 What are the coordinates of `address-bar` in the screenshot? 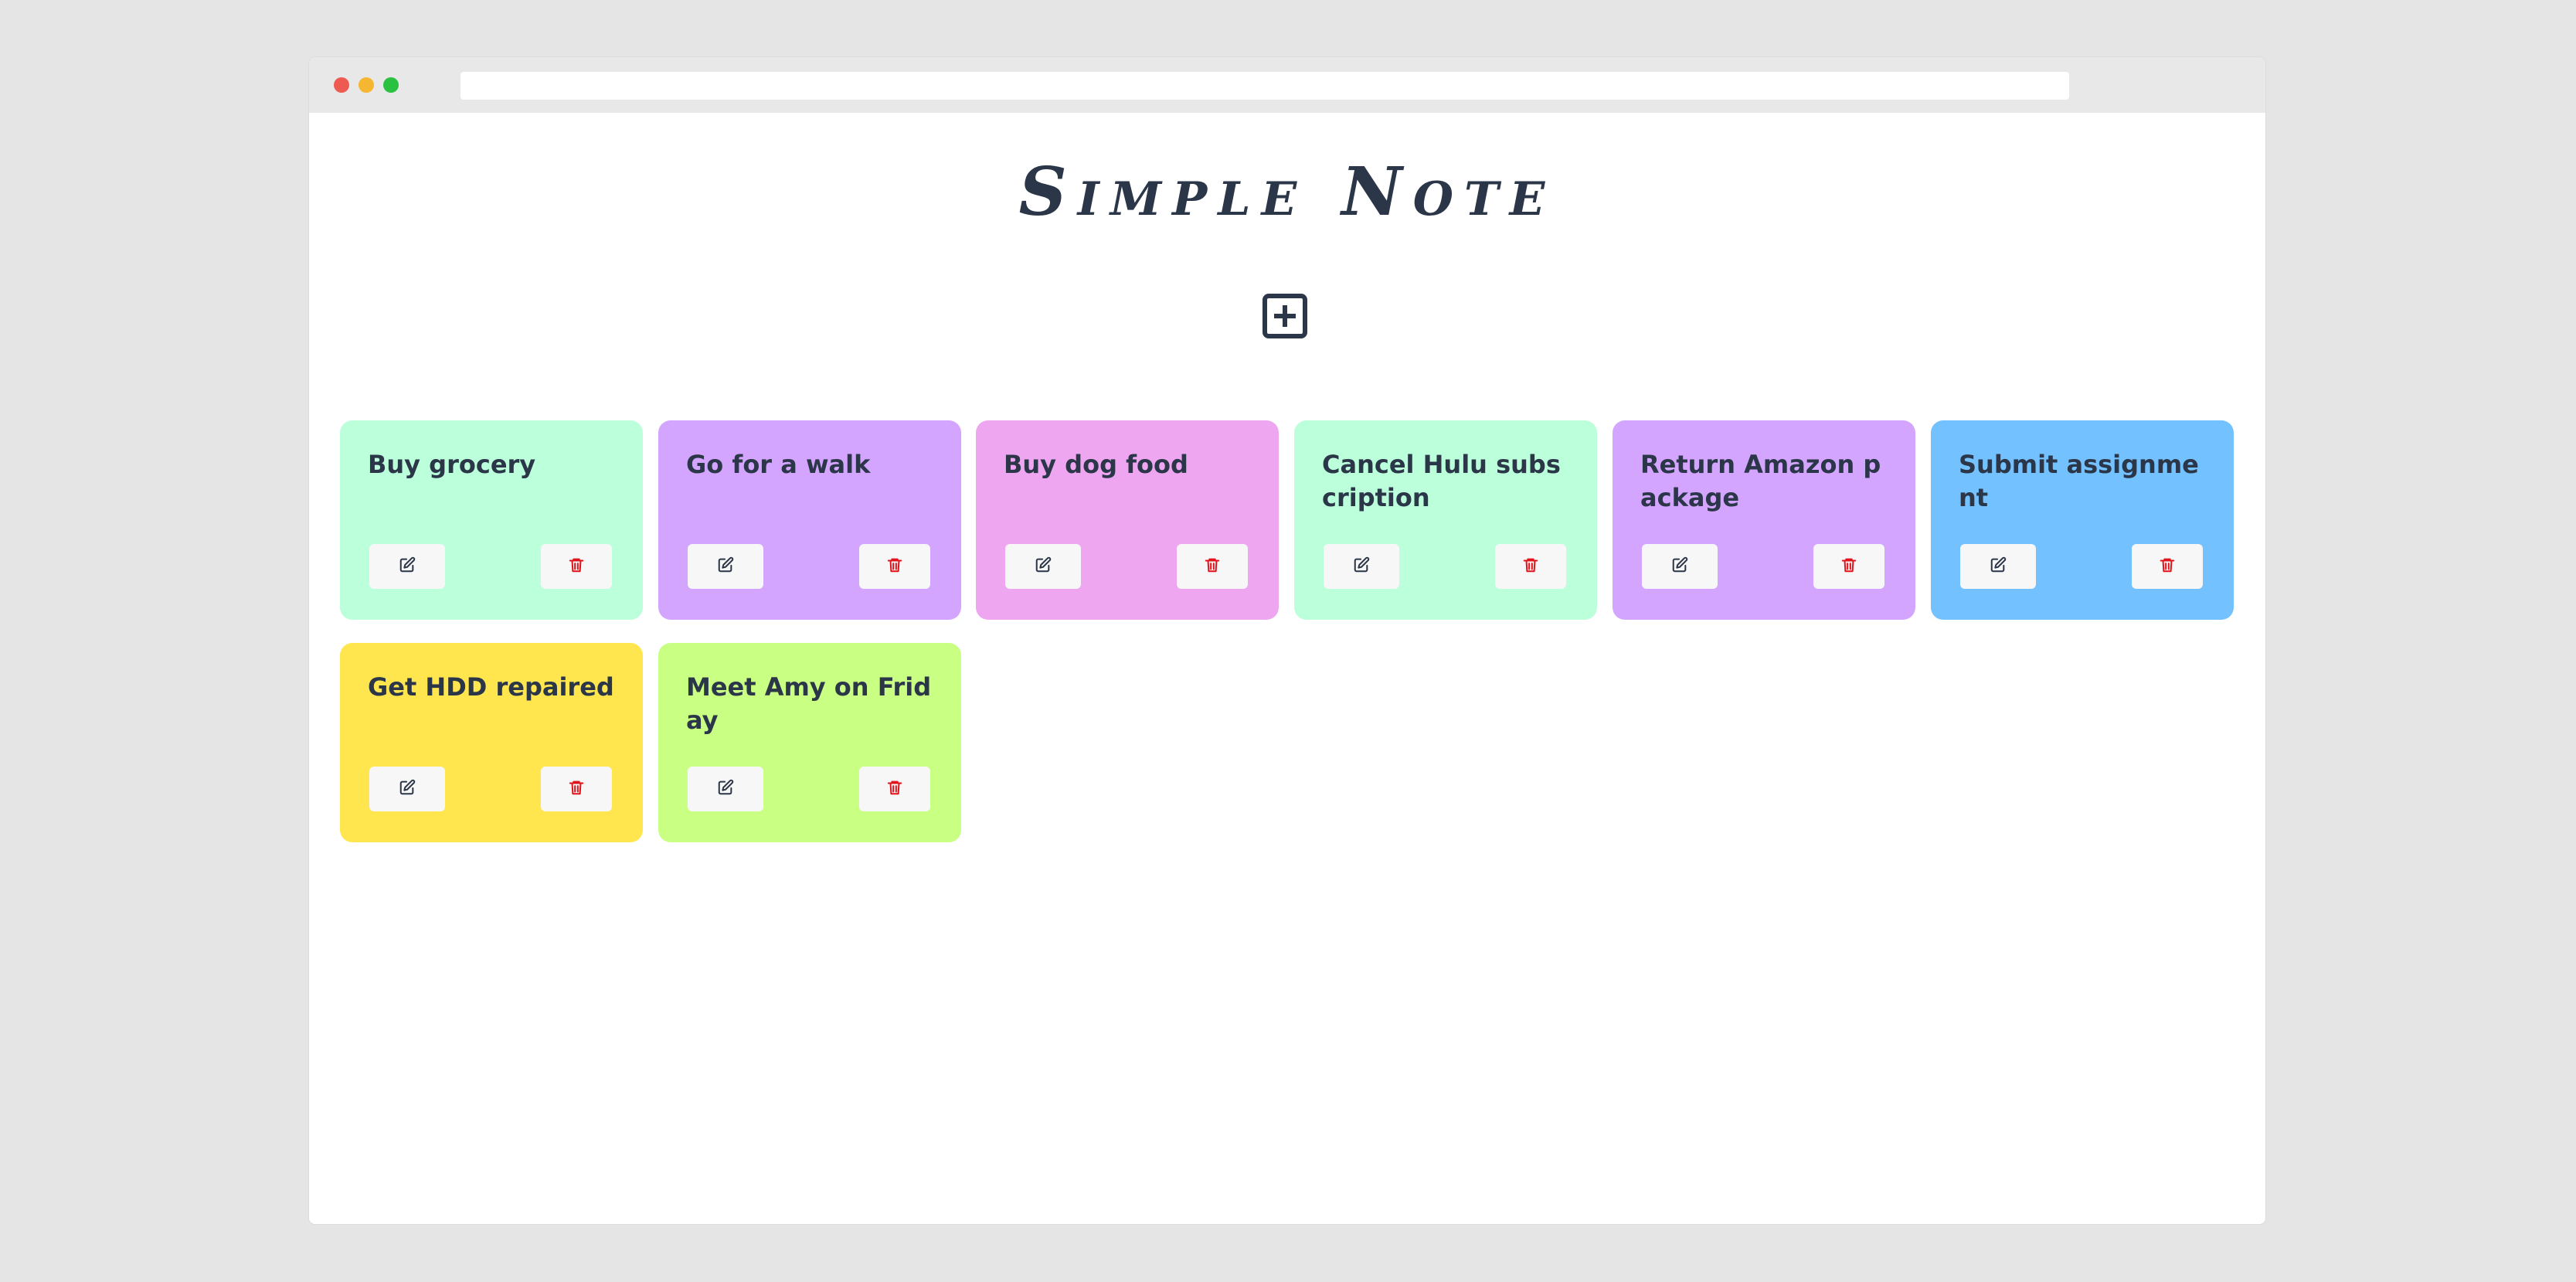 It's located at (1264, 86).